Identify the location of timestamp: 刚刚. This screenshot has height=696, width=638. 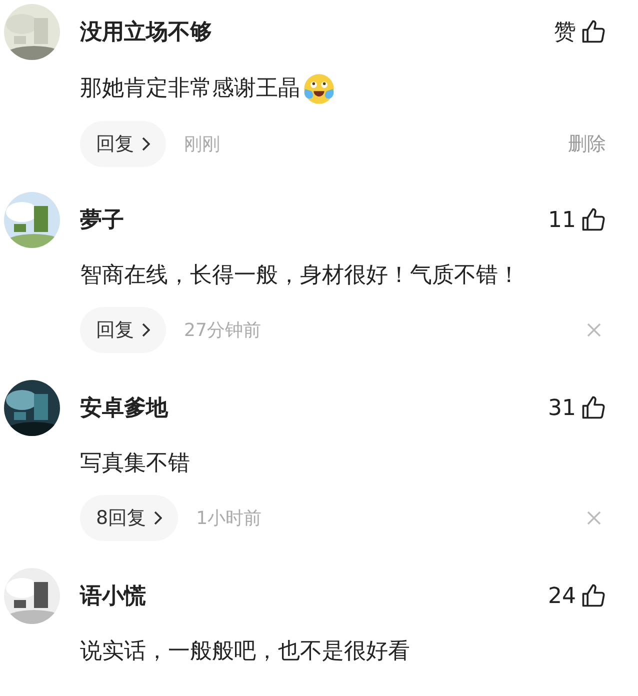
(202, 144).